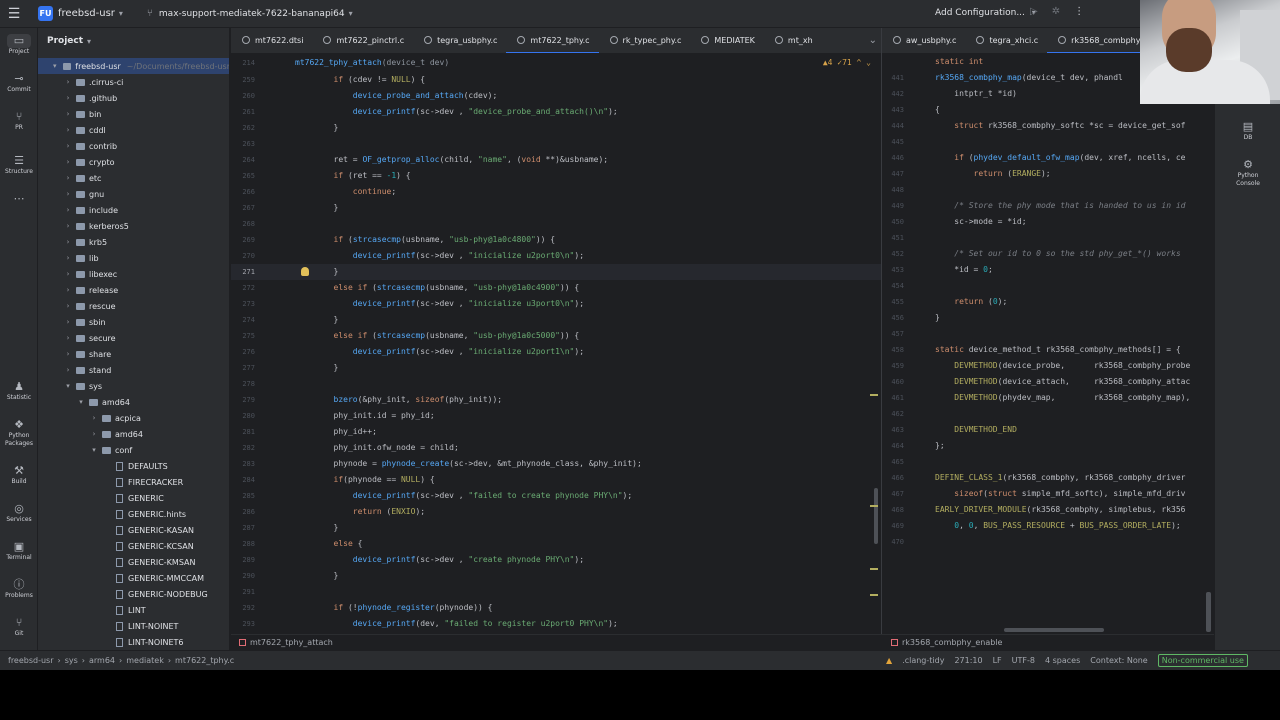 Image resolution: width=1280 pixels, height=720 pixels. I want to click on code-line: 281 phy_id++;, so click(556, 432).